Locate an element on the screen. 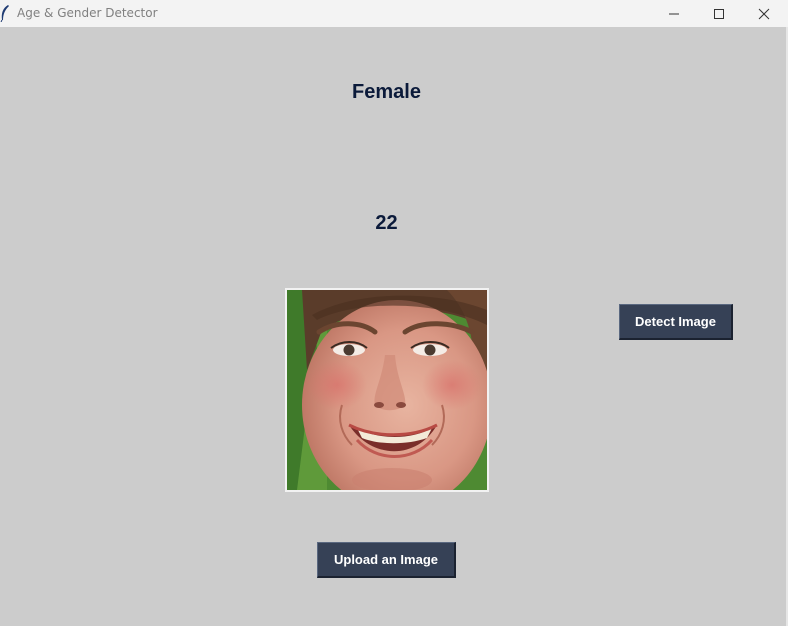 This screenshot has height=626, width=788. maximize-icon is located at coordinates (718, 13).